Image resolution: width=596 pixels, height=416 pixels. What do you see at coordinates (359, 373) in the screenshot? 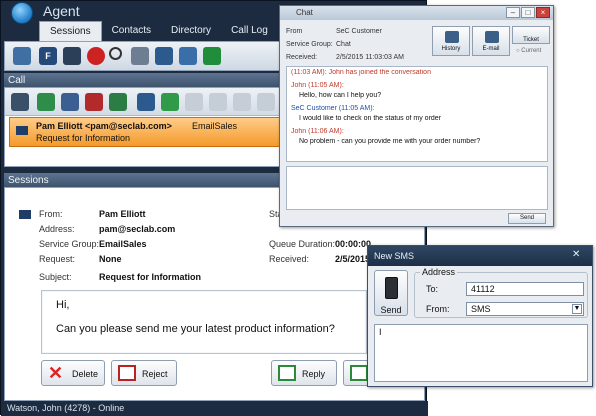
I see `forward-envelope-icon` at bounding box center [359, 373].